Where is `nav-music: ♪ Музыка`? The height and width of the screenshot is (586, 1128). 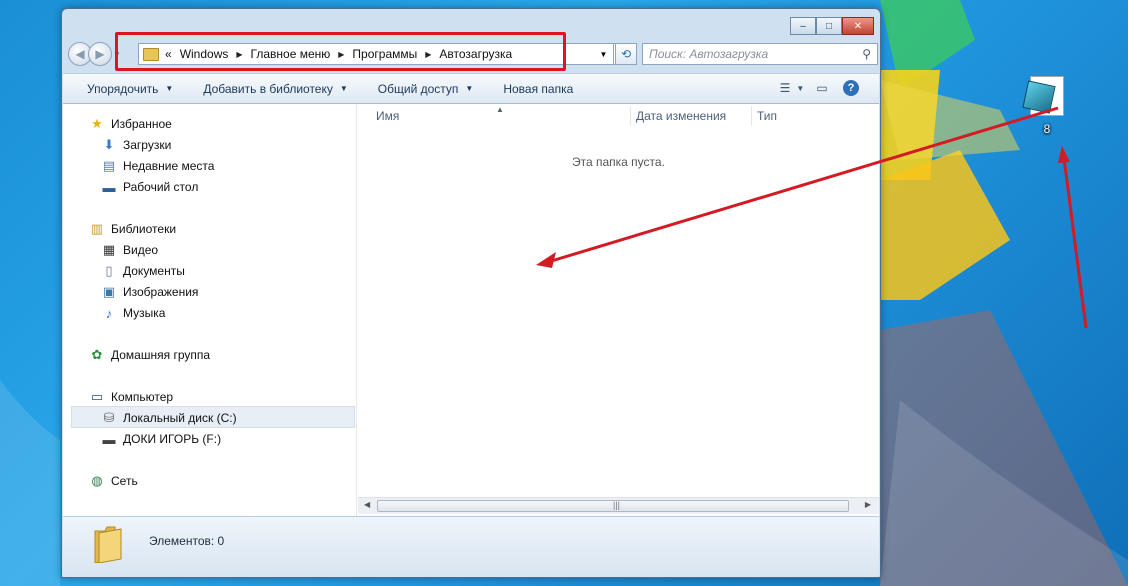
nav-music: ♪ Музыка is located at coordinates (133, 313).